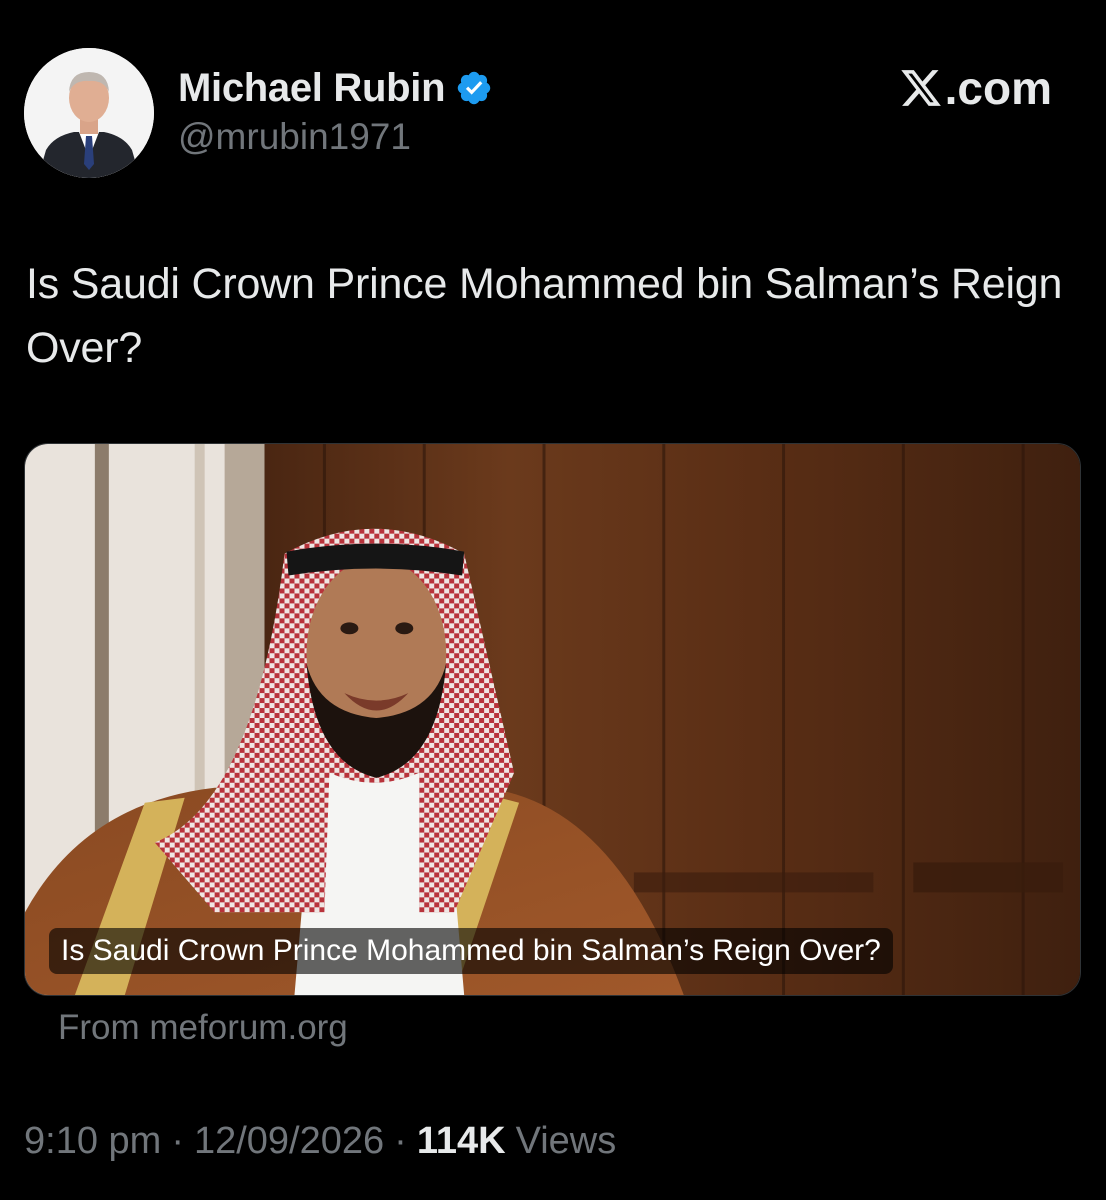  What do you see at coordinates (461, 1141) in the screenshot?
I see `views-count: 114K` at bounding box center [461, 1141].